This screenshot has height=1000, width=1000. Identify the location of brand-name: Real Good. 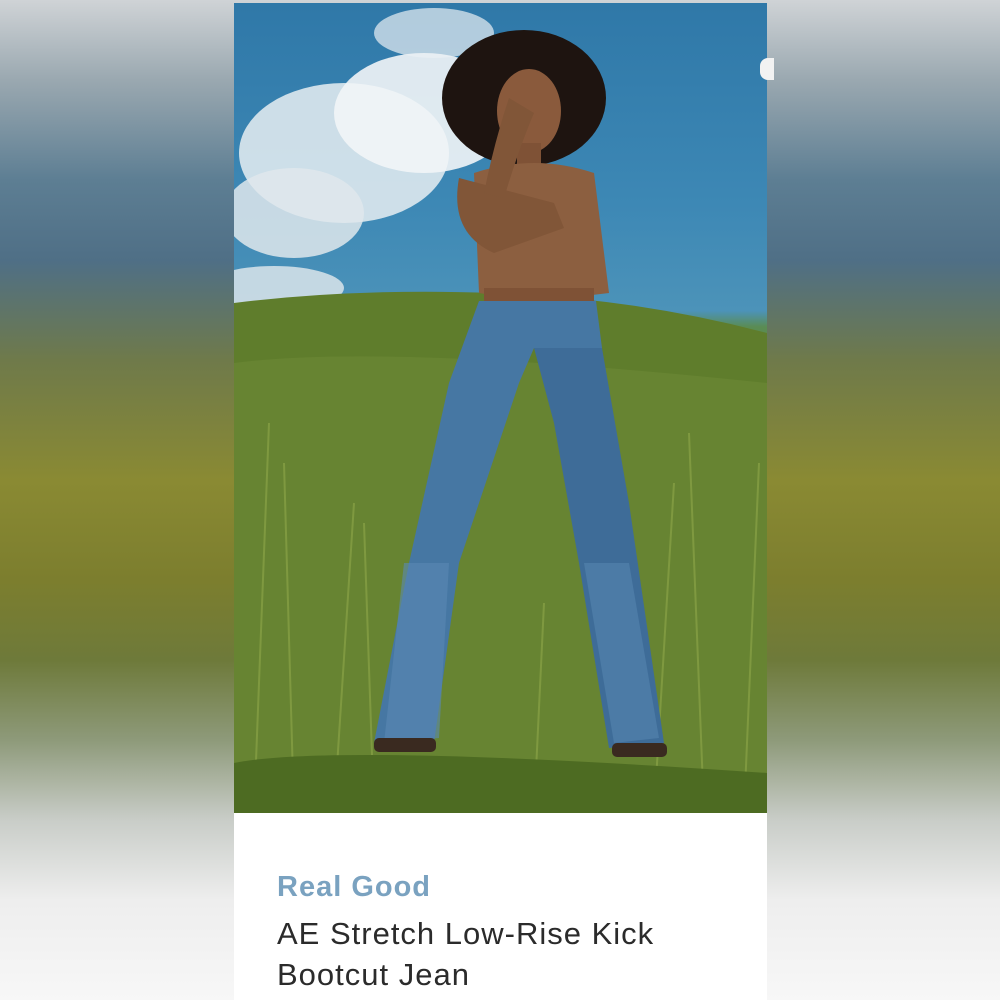
(354, 887).